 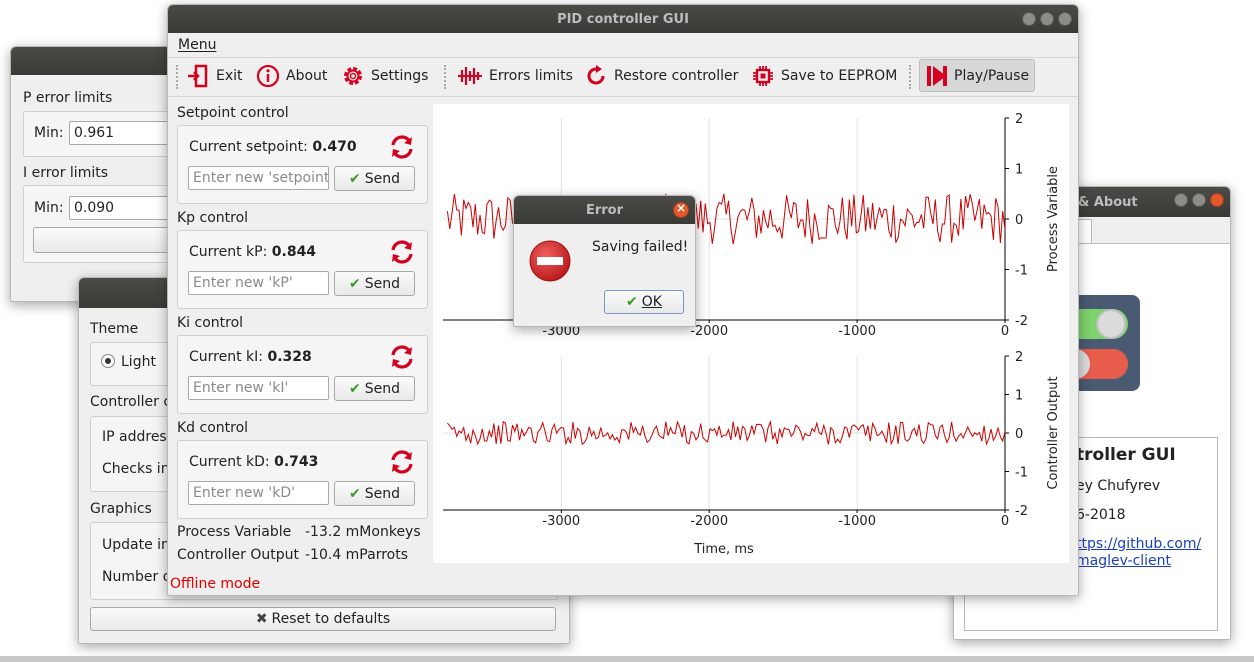 What do you see at coordinates (136, 545) in the screenshot?
I see `update-label: Update in` at bounding box center [136, 545].